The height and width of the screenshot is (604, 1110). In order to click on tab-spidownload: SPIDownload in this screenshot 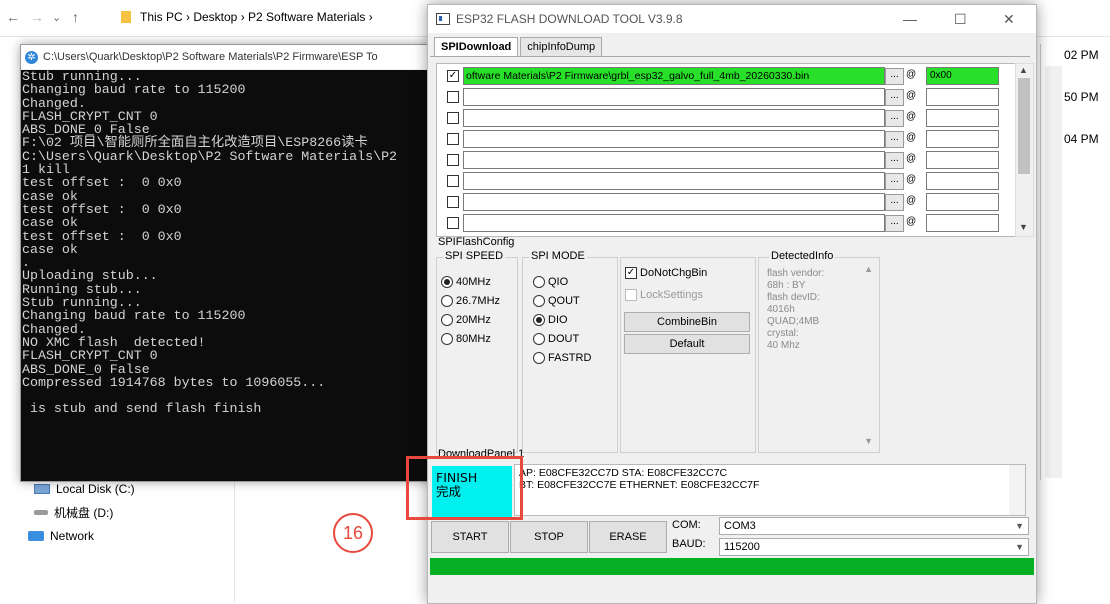, I will do `click(476, 47)`.